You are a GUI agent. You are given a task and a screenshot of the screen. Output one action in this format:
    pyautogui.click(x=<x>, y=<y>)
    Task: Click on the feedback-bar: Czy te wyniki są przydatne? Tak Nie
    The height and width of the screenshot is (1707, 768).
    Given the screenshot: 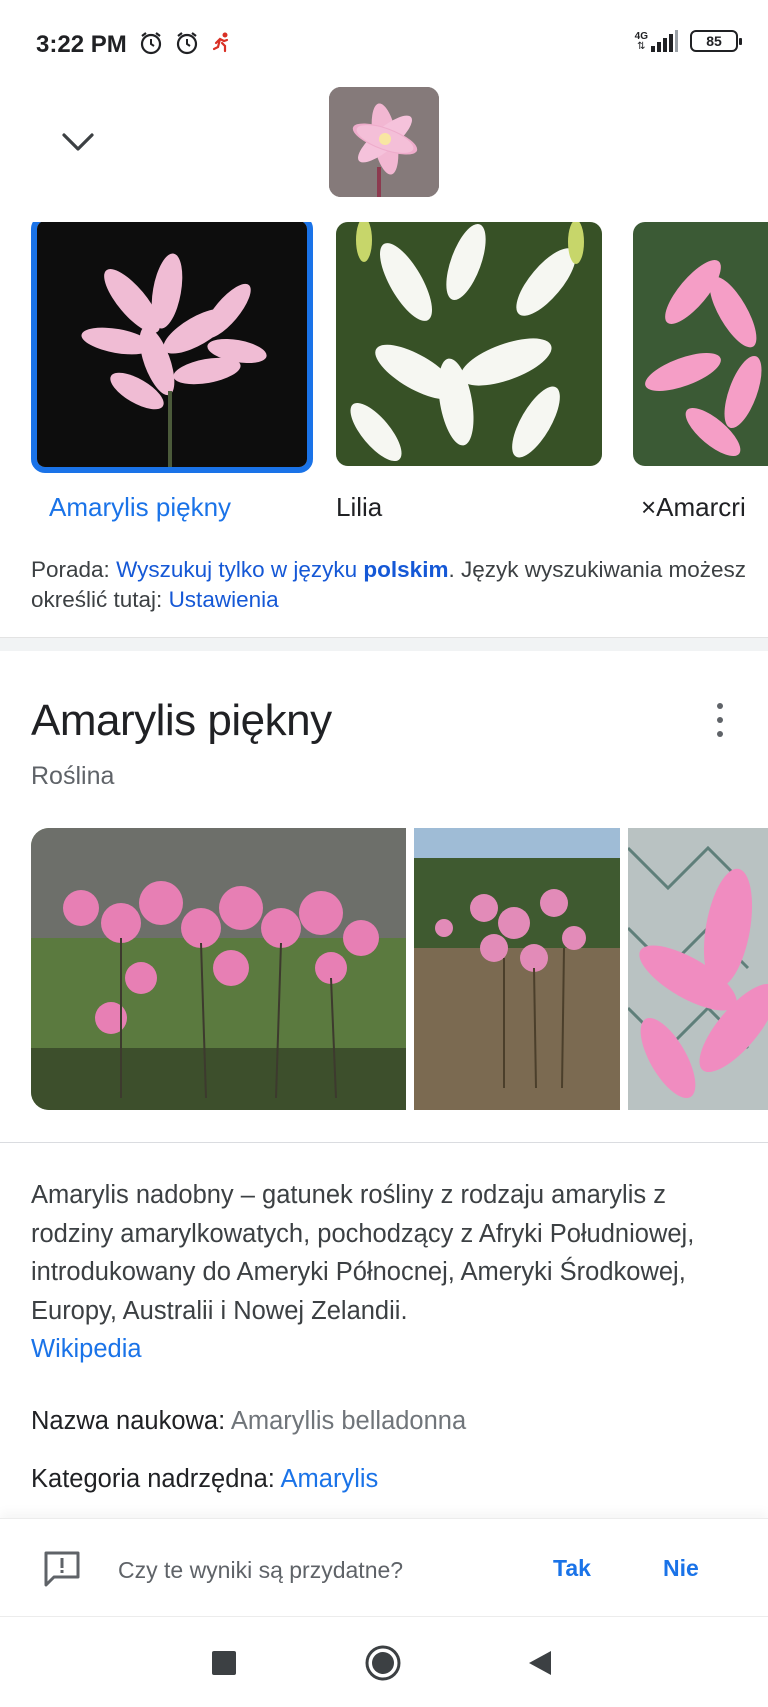 What is the action you would take?
    pyautogui.click(x=384, y=1567)
    